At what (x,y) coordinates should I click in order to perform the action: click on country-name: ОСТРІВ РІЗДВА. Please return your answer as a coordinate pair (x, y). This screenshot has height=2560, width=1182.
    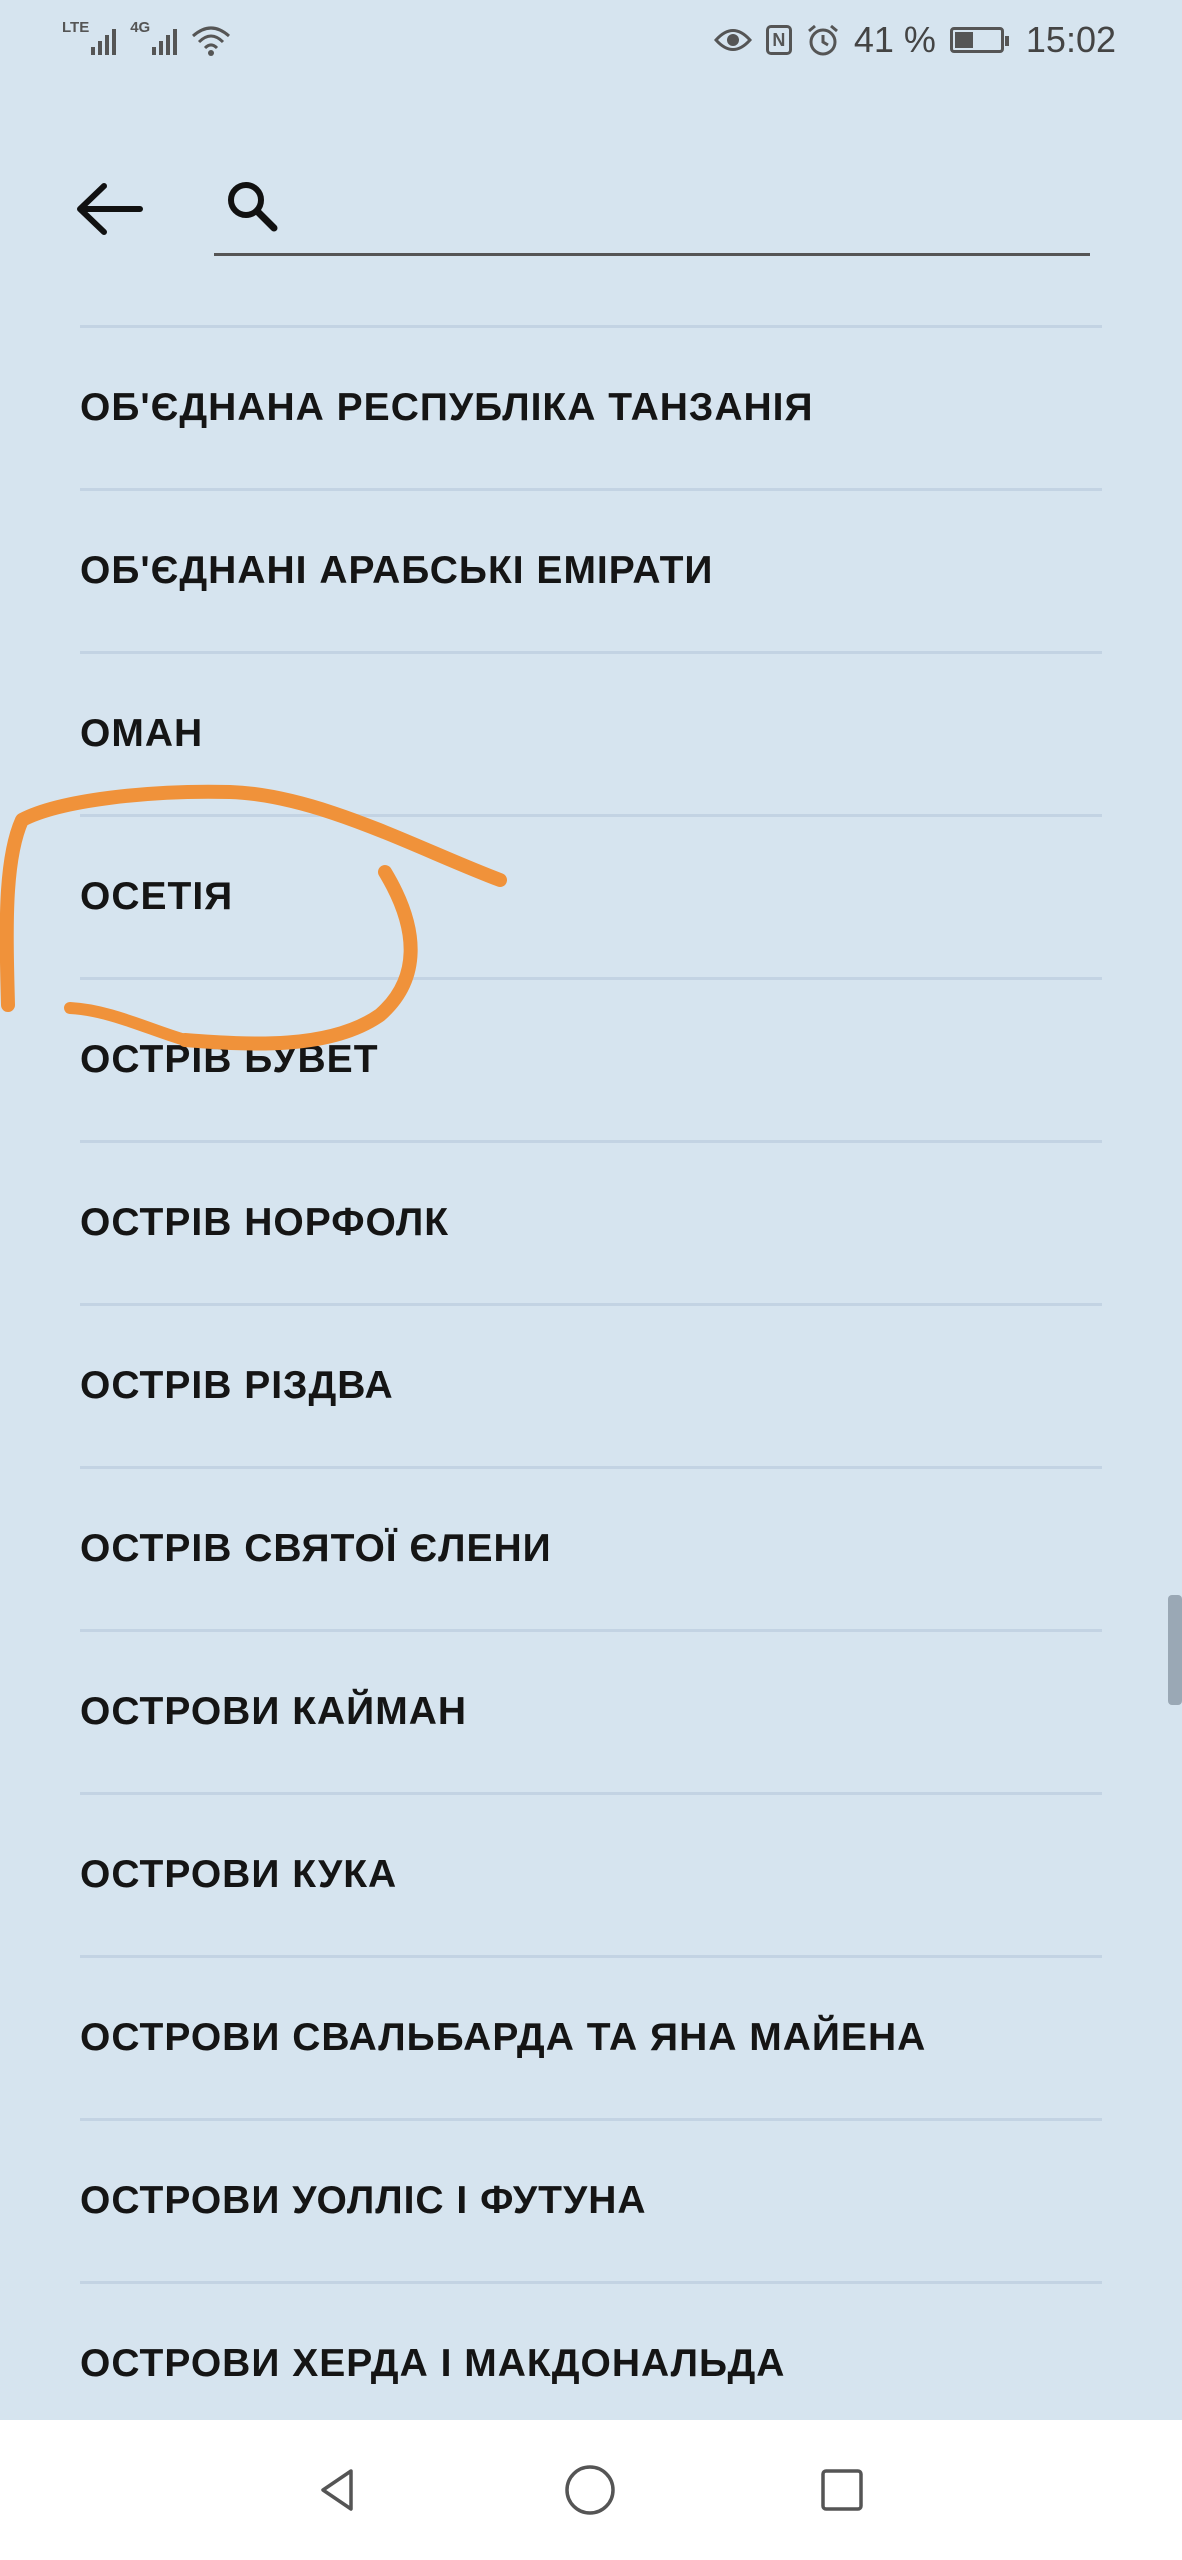
    Looking at the image, I should click on (237, 1385).